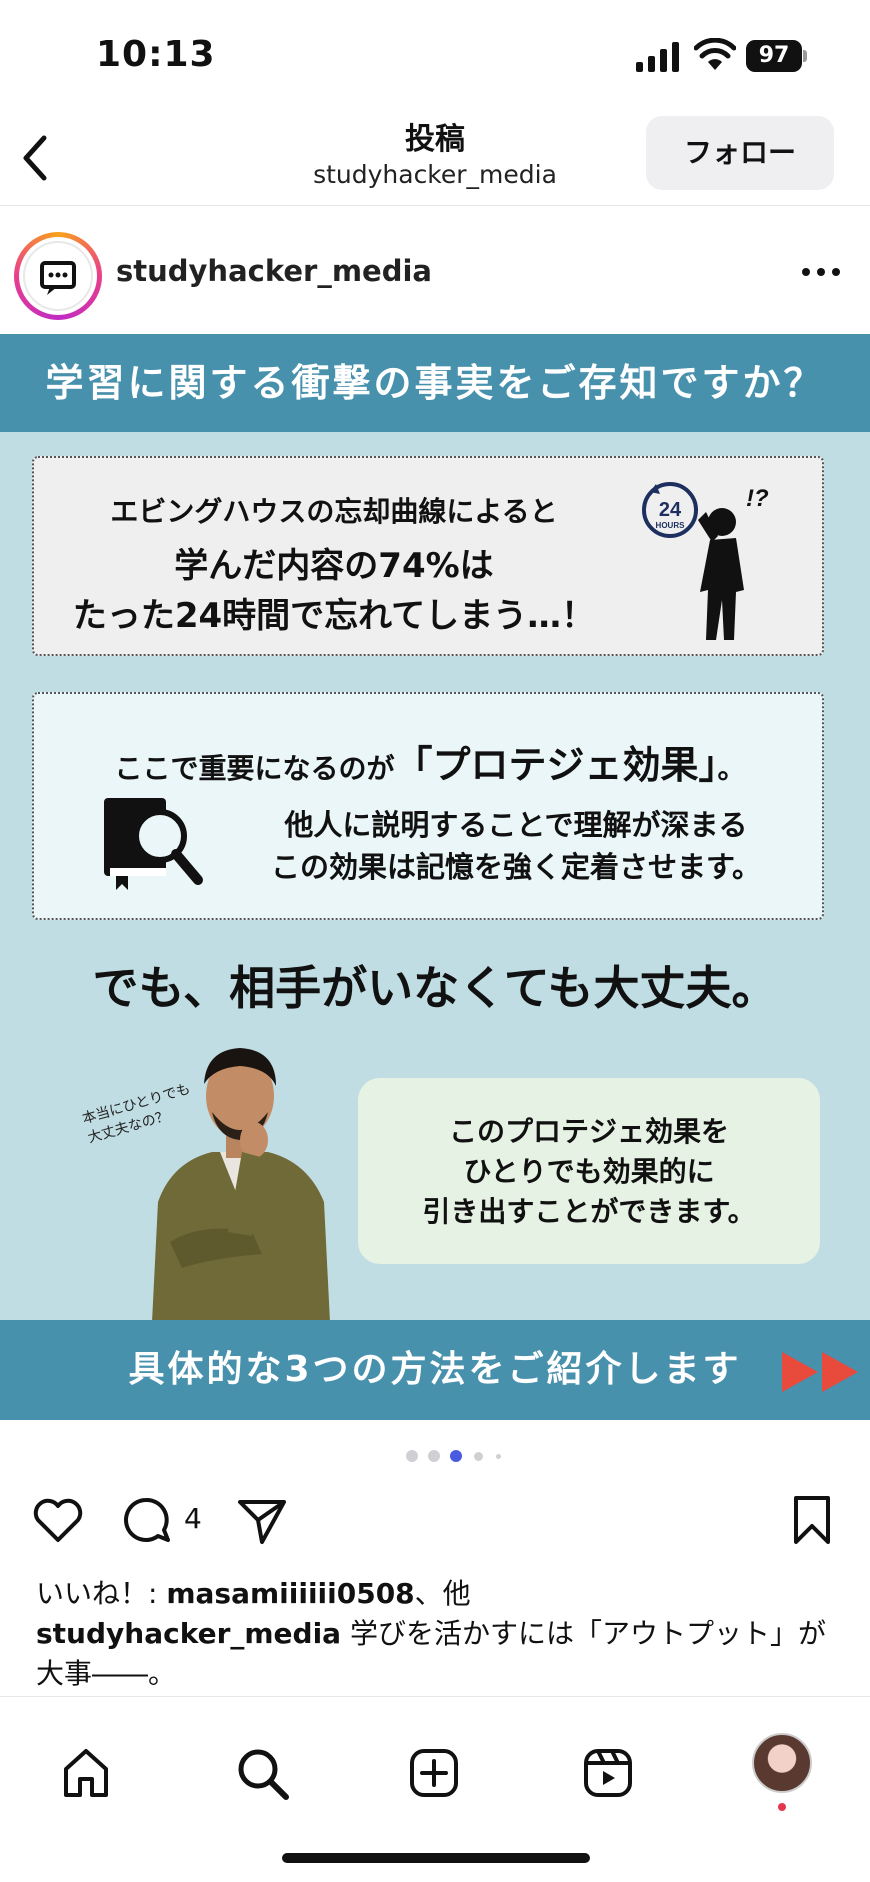 The width and height of the screenshot is (870, 1882). What do you see at coordinates (757, 498) in the screenshot?
I see `exclaim-mark: !?` at bounding box center [757, 498].